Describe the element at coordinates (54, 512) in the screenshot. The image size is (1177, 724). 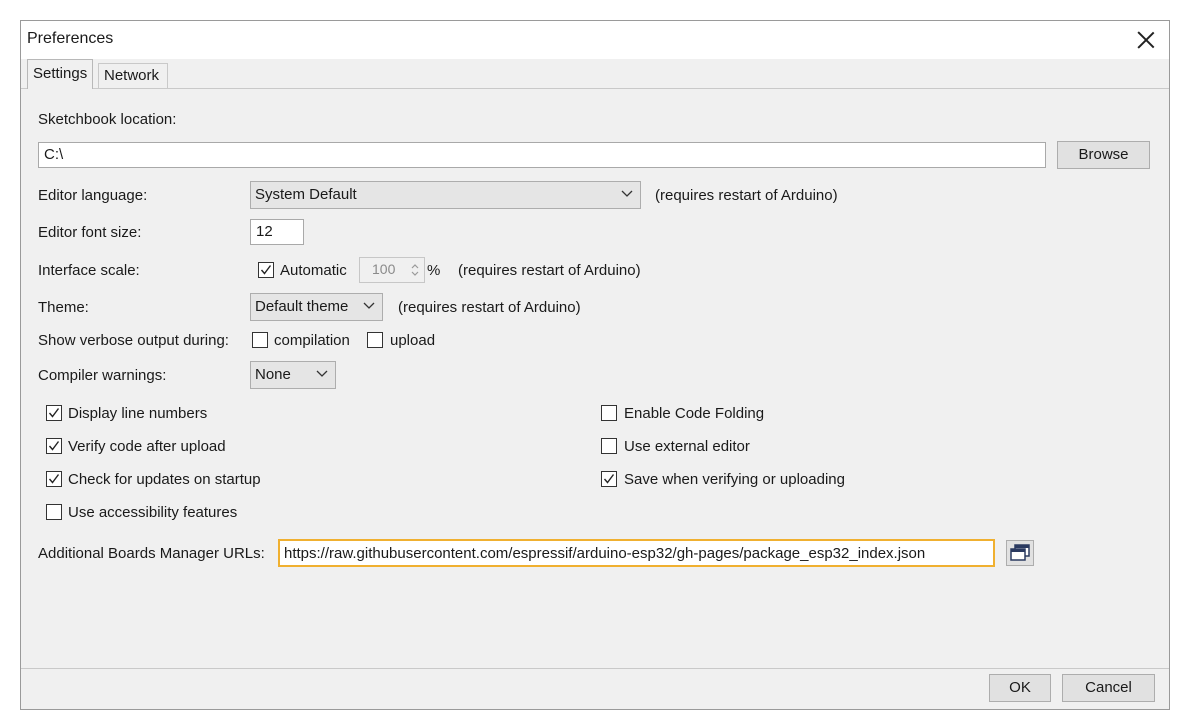
I see `accessibility-checkbox` at that location.